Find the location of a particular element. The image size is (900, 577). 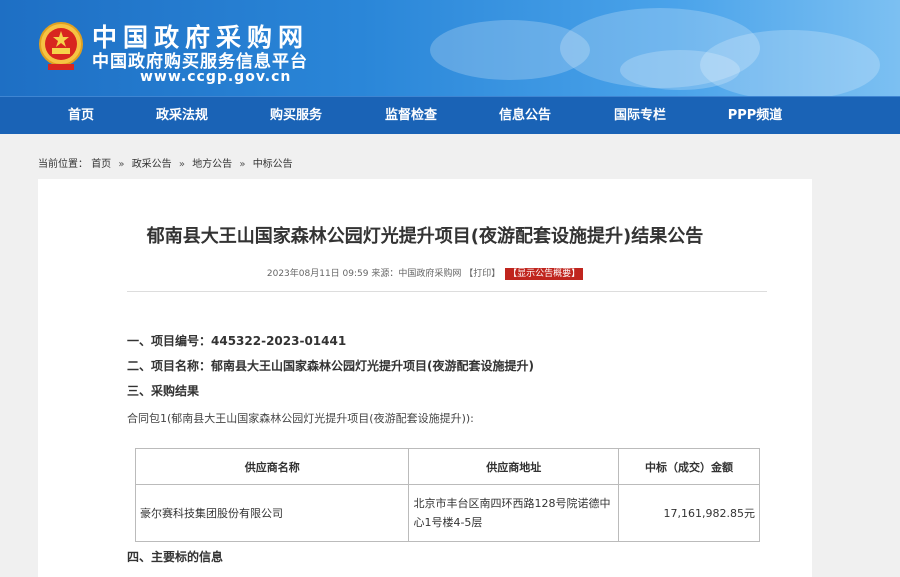

cloud-decoration is located at coordinates (680, 70).